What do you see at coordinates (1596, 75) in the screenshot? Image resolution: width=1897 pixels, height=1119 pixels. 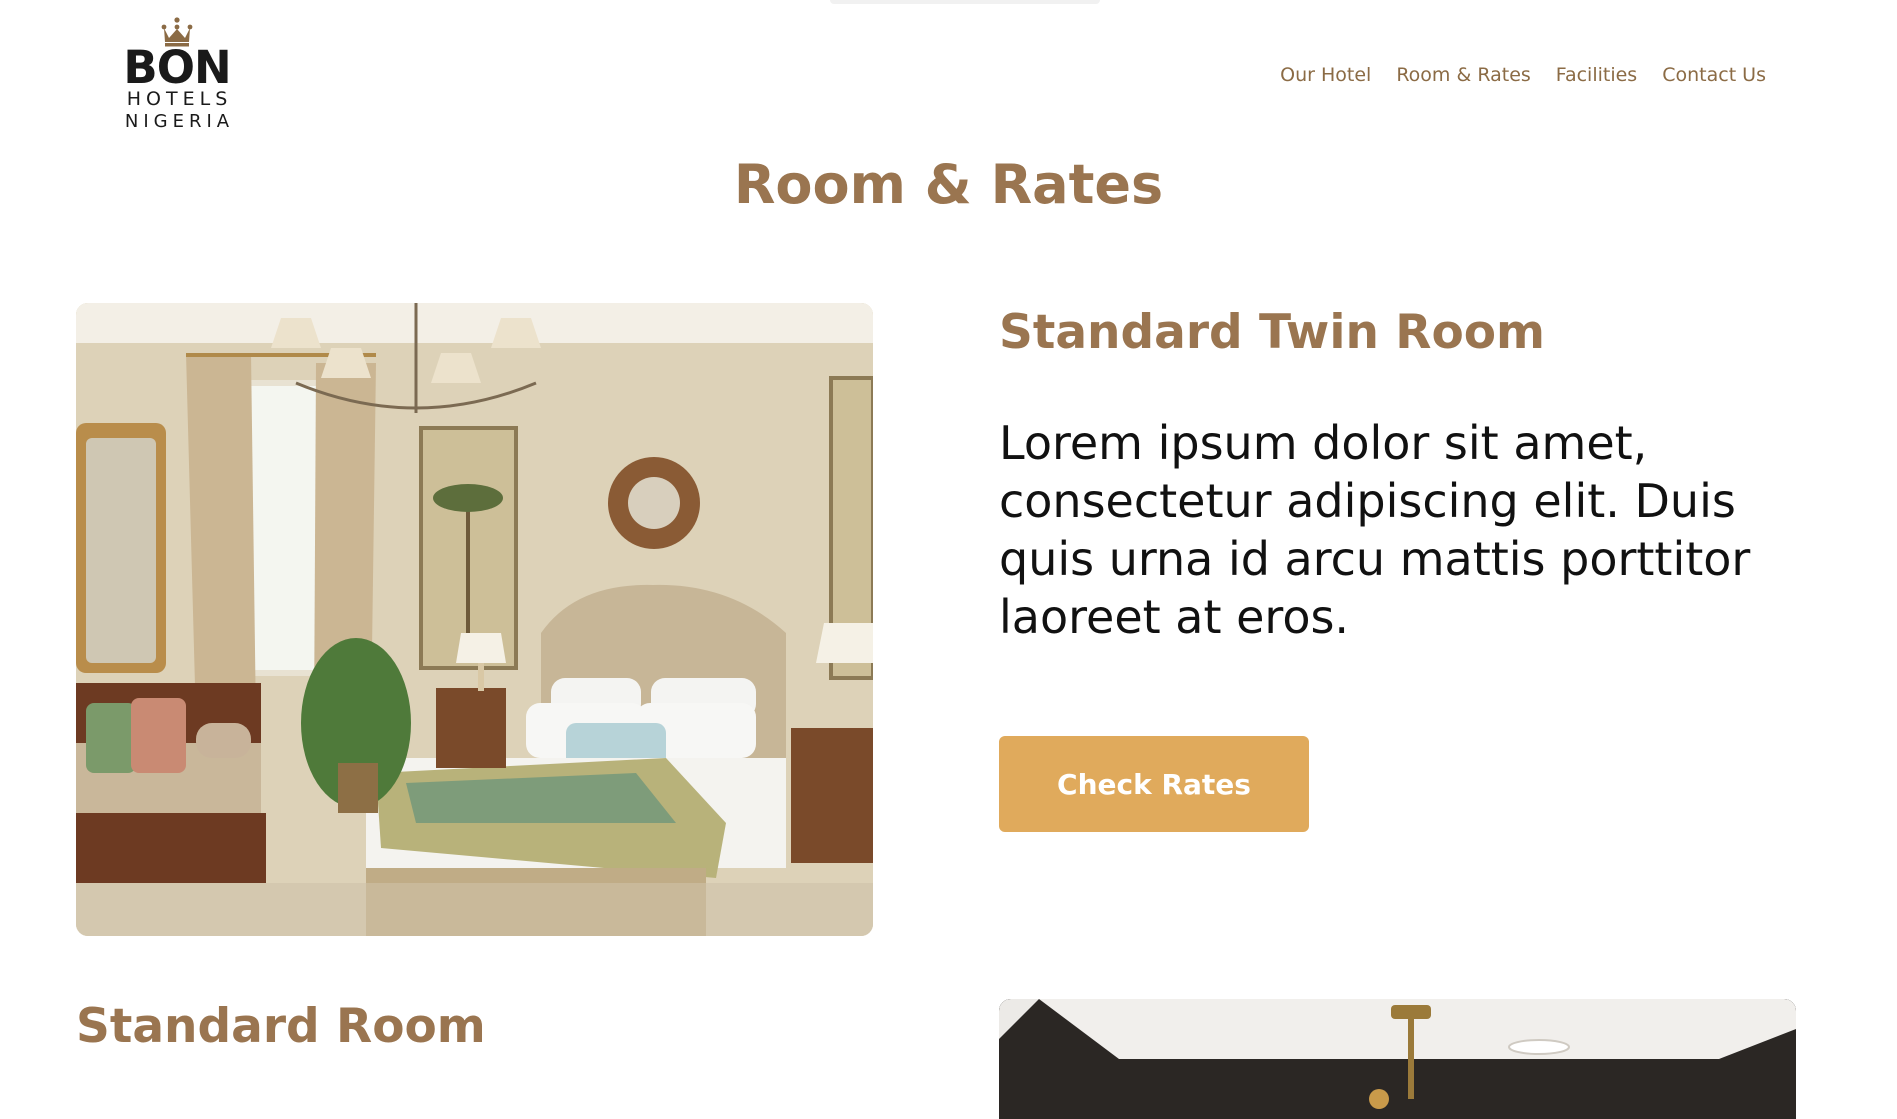 I see `nav-facilities: Facilities` at bounding box center [1596, 75].